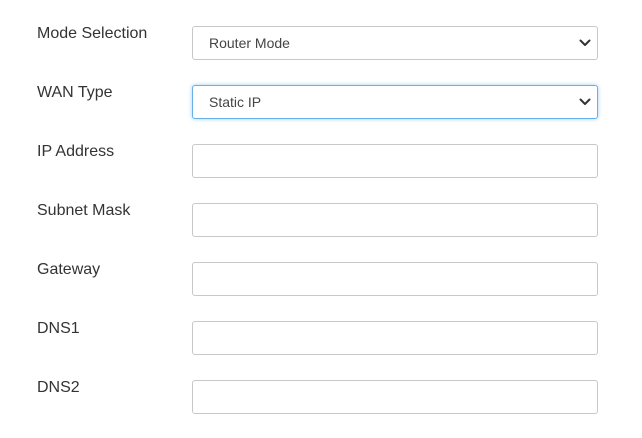 The image size is (642, 438). What do you see at coordinates (395, 279) in the screenshot?
I see `gateway-input` at bounding box center [395, 279].